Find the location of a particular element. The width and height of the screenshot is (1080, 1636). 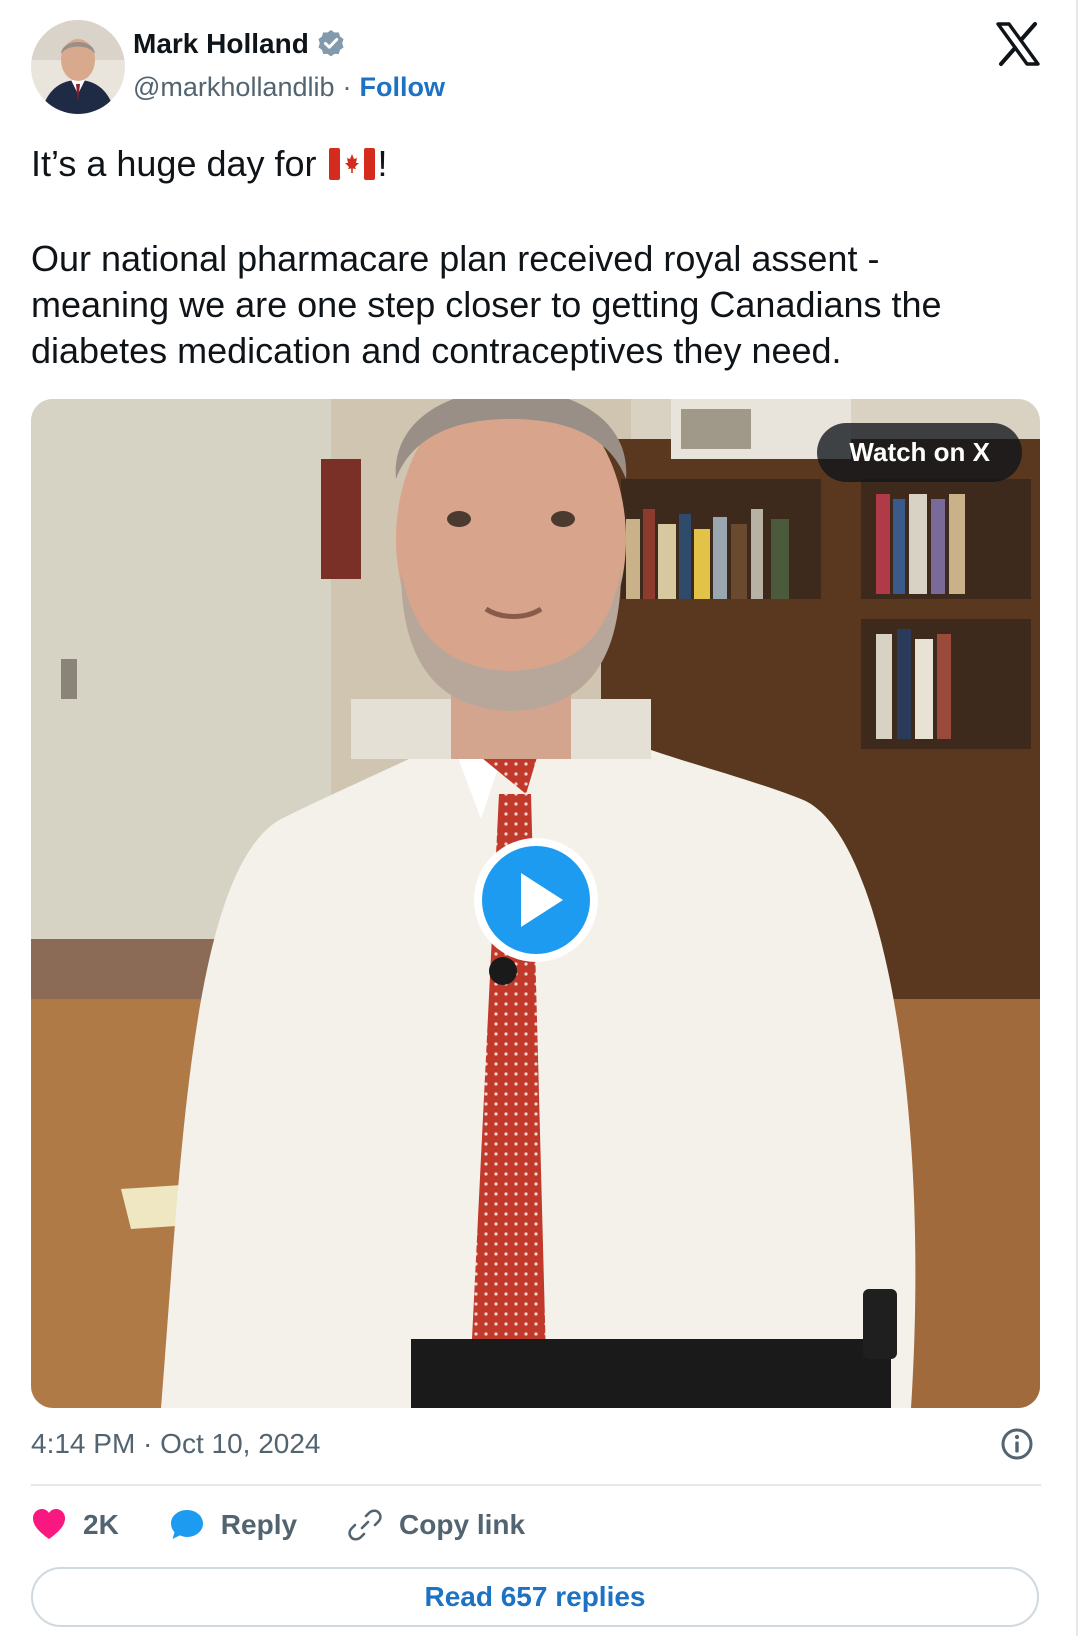

verified-badge-icon is located at coordinates (331, 43).